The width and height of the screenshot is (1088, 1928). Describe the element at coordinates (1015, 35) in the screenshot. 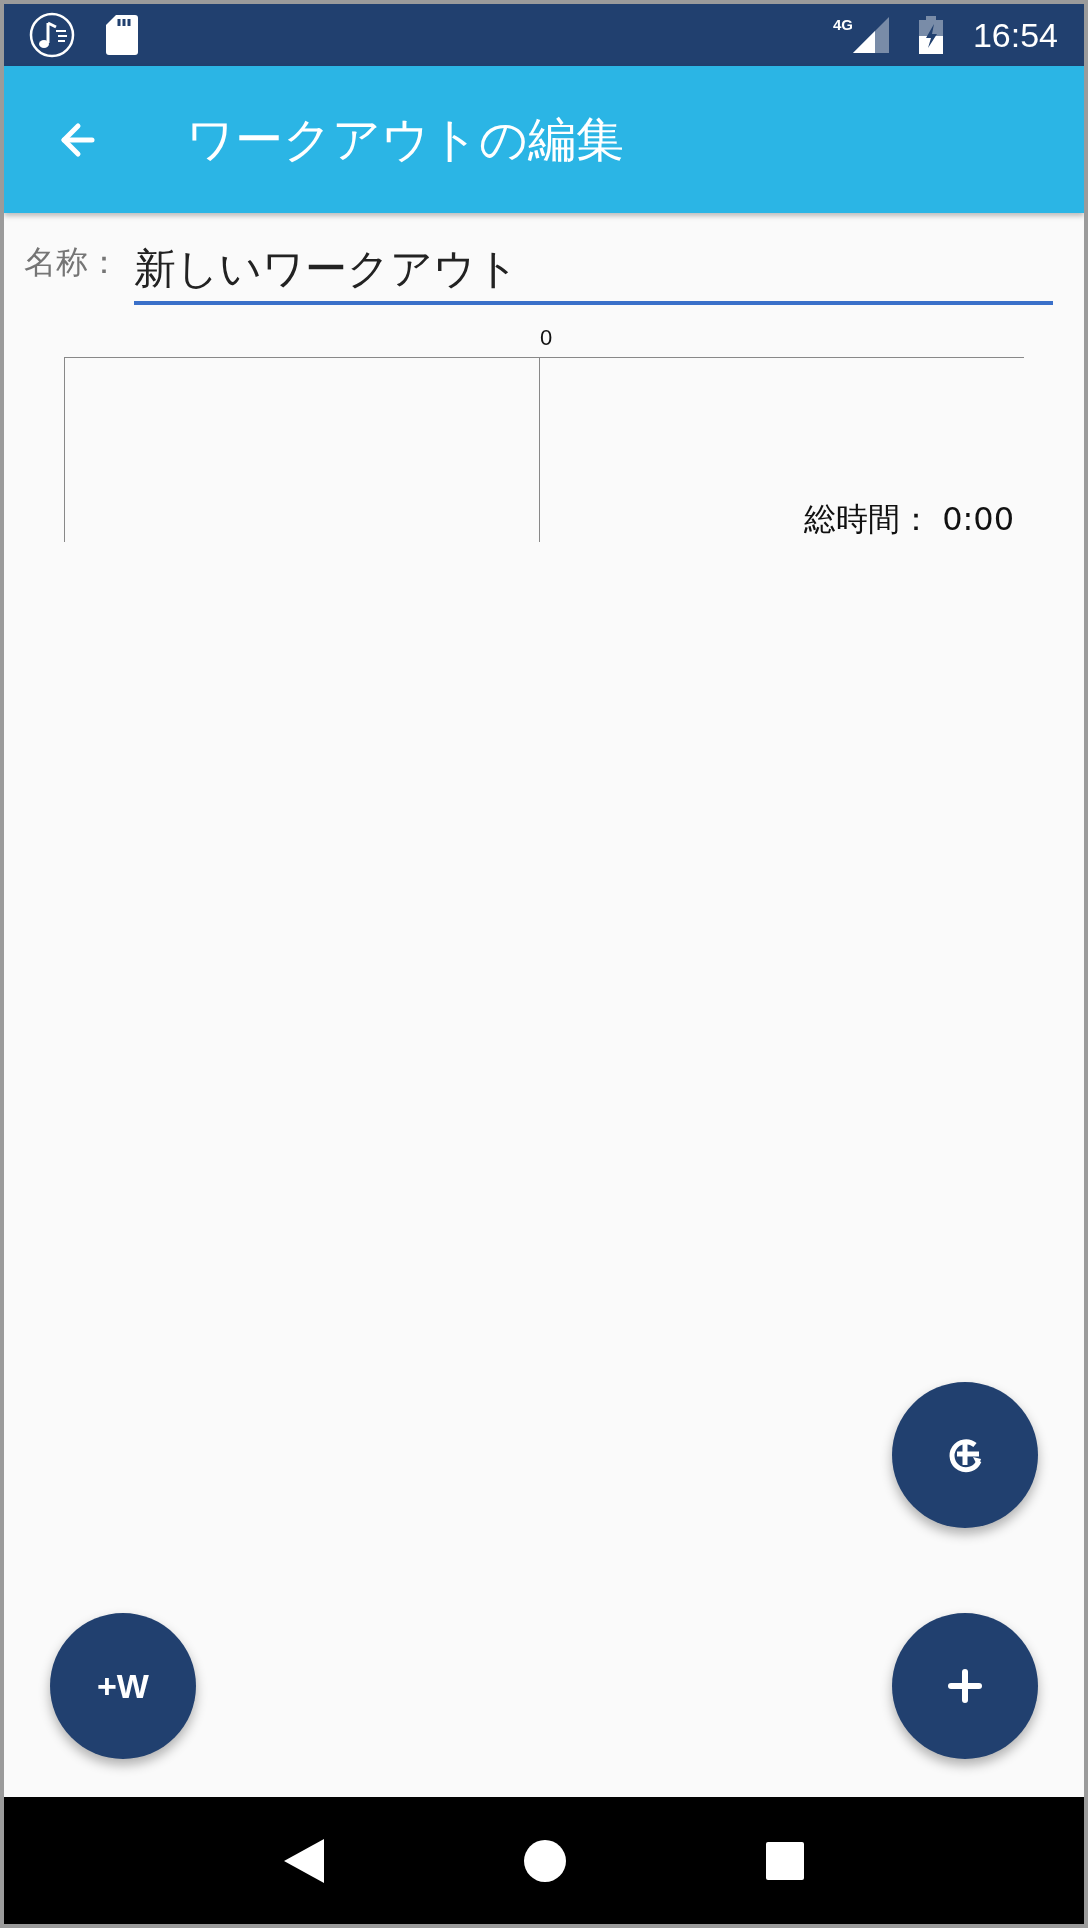

I see `clock: 16:54` at that location.